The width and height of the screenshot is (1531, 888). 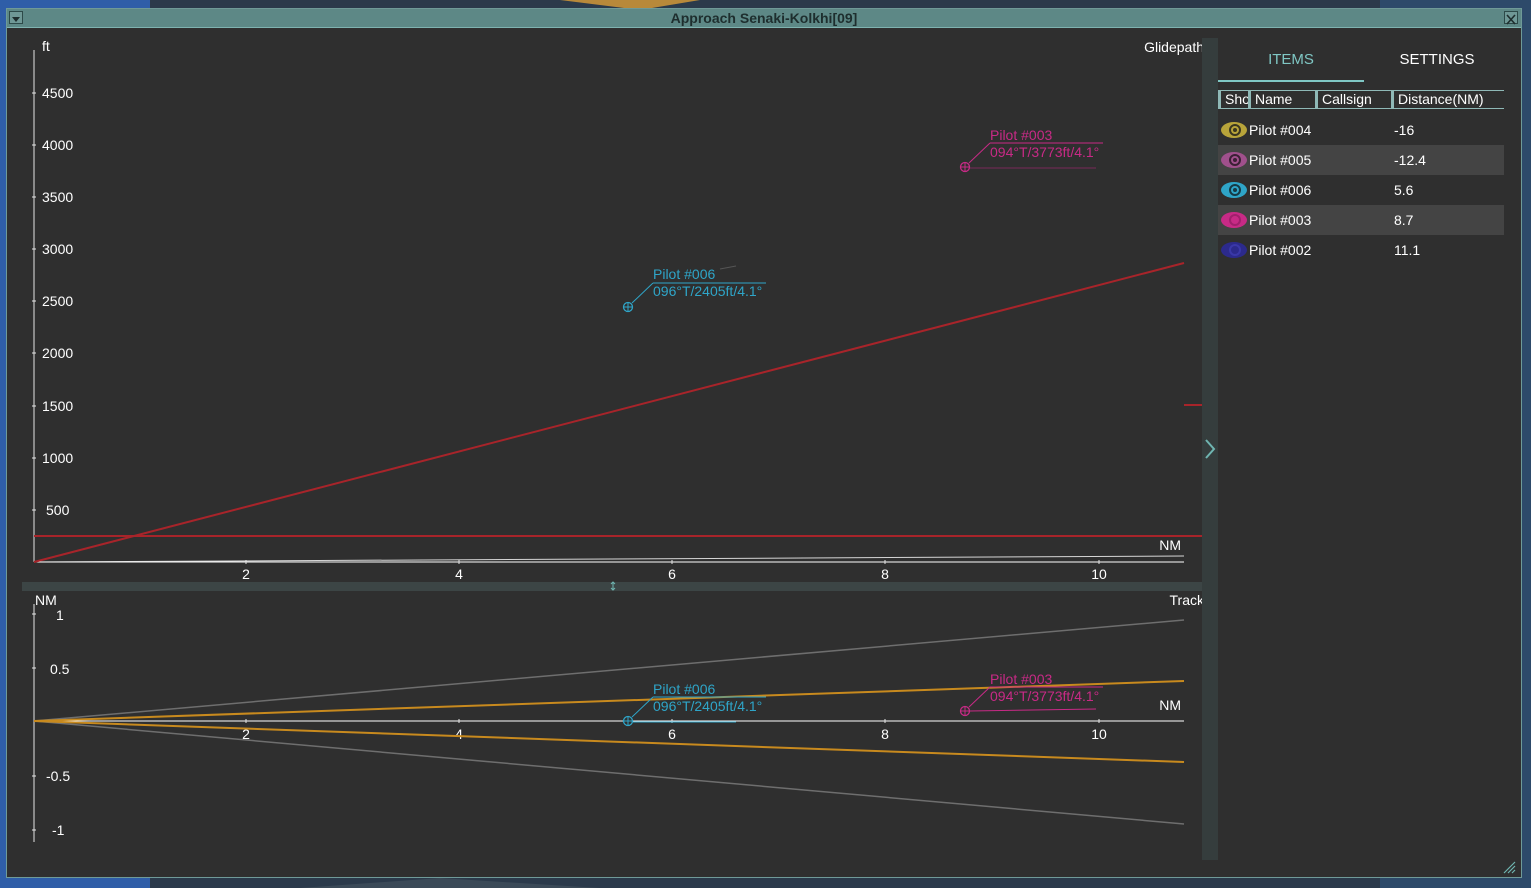 I want to click on glidepath-x-tick-label: 2, so click(x=246, y=574).